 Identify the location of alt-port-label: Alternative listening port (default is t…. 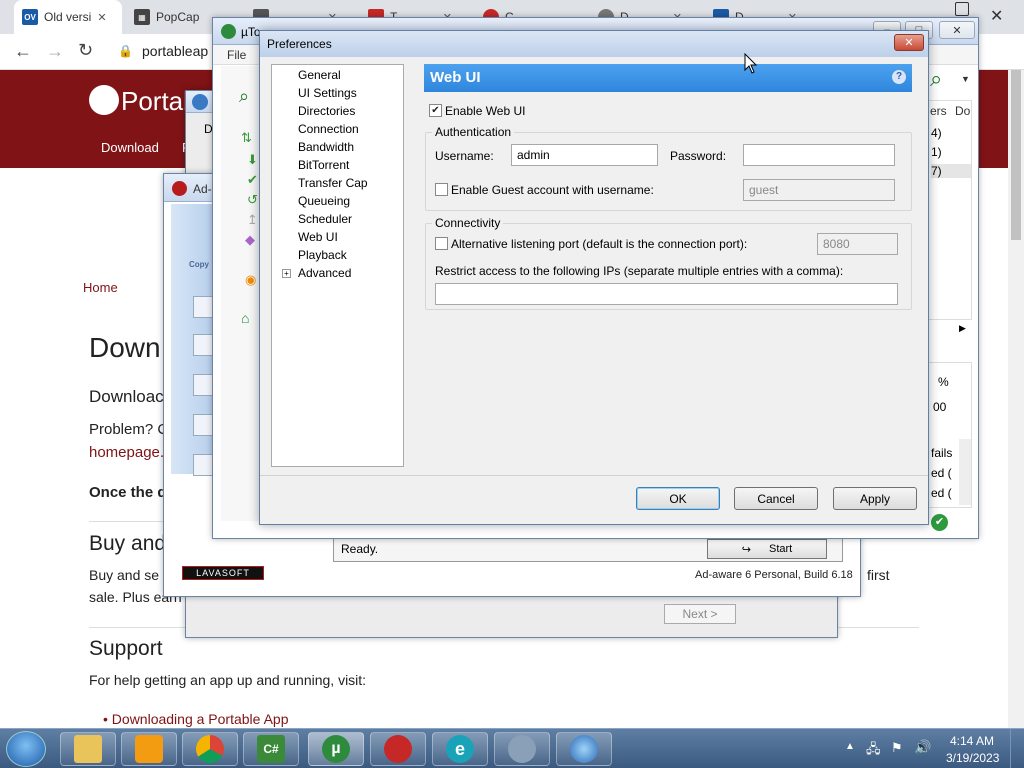
(599, 244).